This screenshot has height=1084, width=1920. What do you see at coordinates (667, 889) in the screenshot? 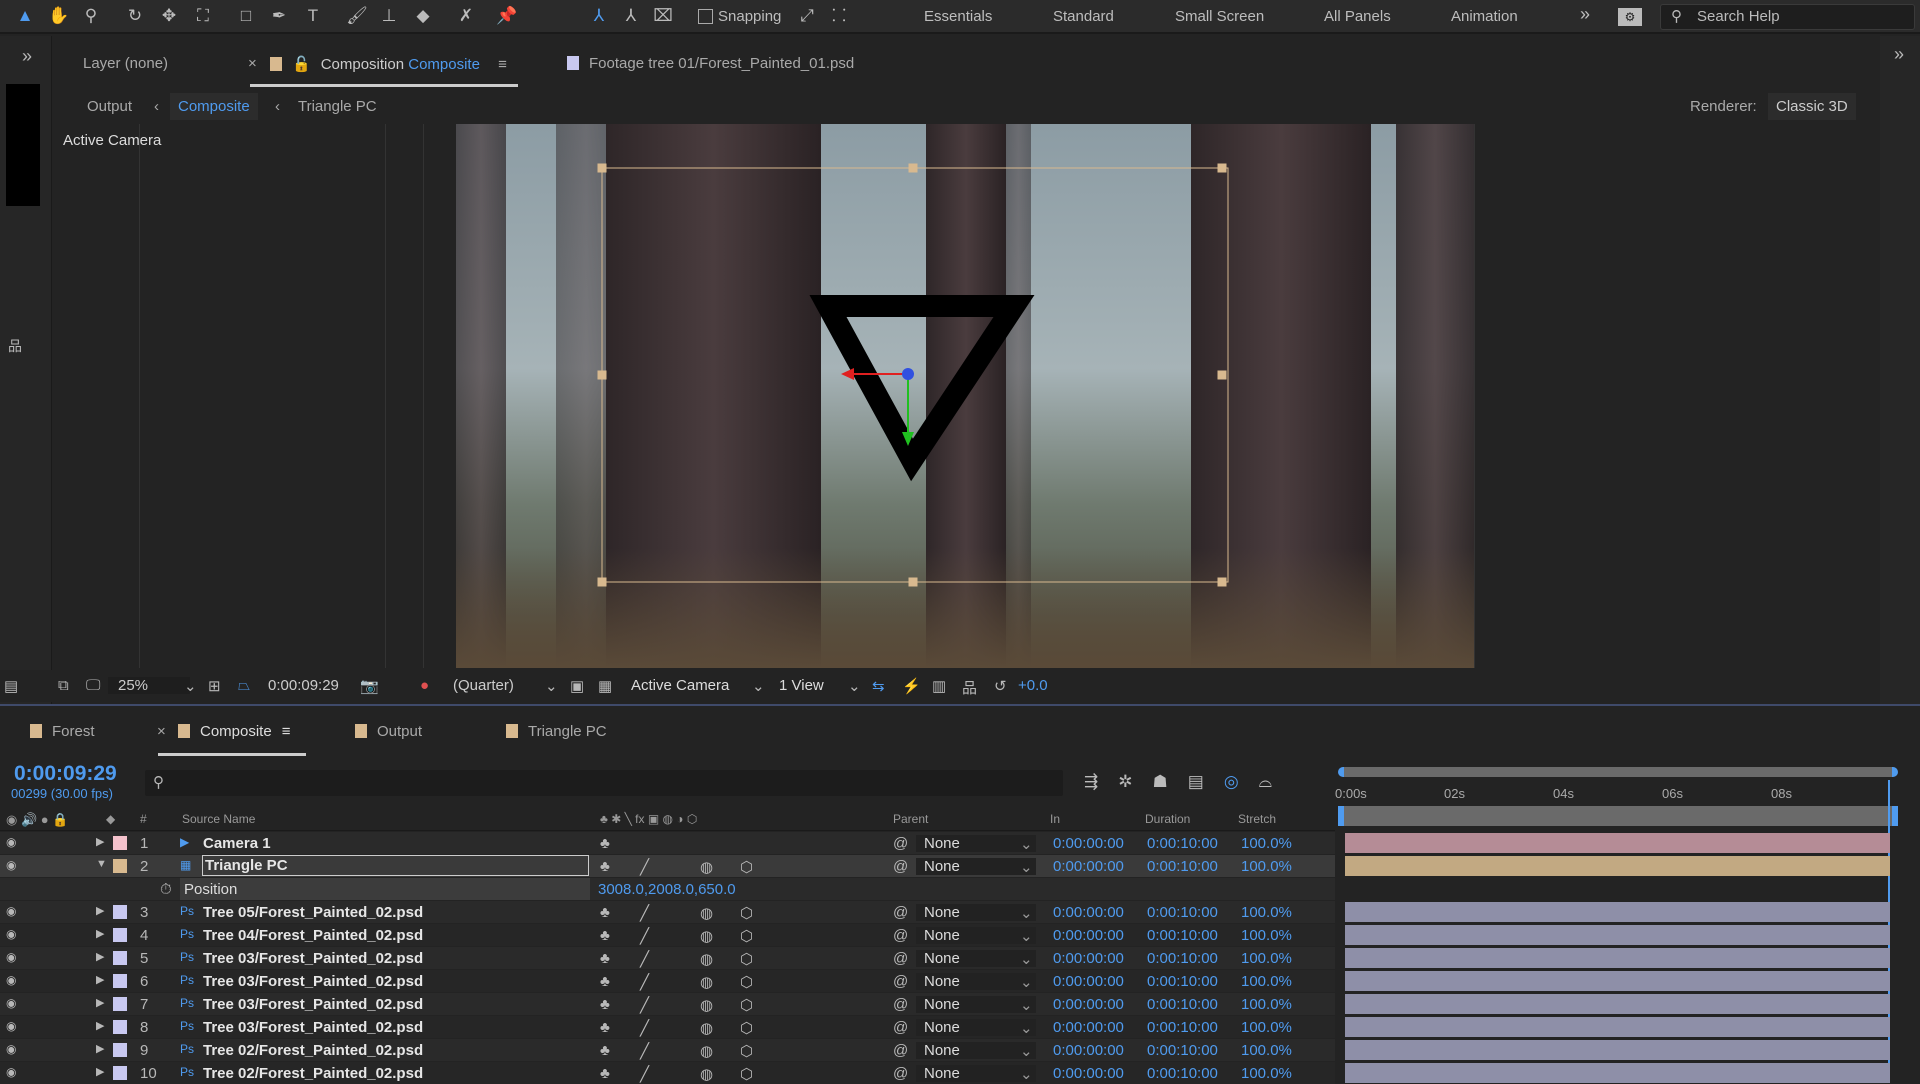
I see `position-value: 3008.0,2008.0,650.0` at bounding box center [667, 889].